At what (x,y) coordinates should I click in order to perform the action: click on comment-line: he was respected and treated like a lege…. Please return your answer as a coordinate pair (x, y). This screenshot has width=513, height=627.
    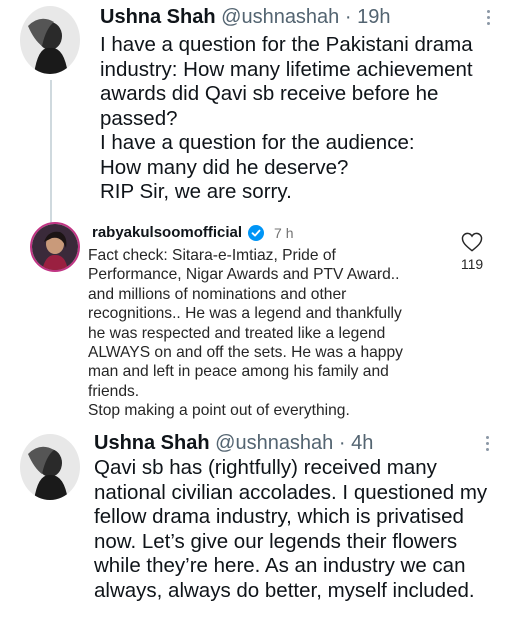
    Looking at the image, I should click on (237, 333).